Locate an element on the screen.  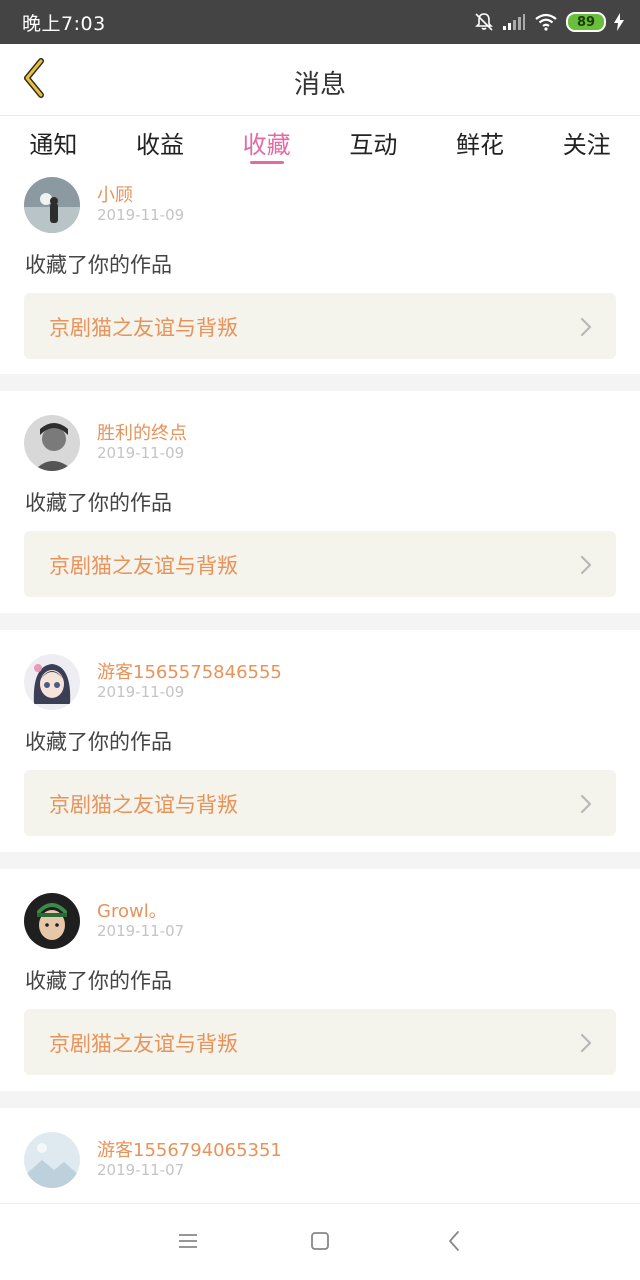
home-square-icon is located at coordinates (320, 1243).